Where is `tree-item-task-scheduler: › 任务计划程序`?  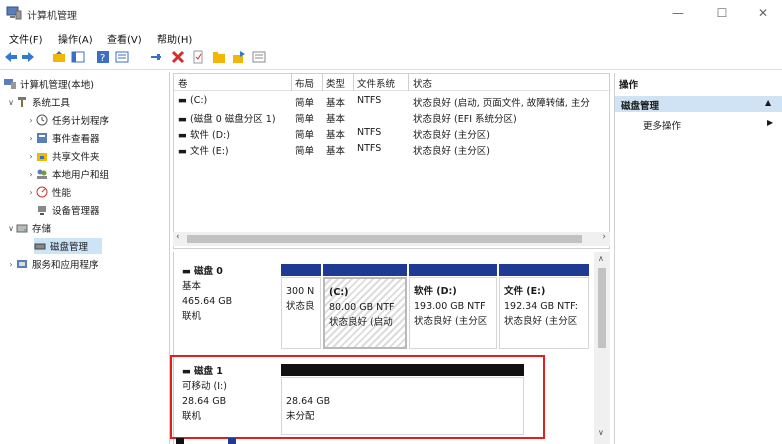
tree-item-task-scheduler: › 任务计划程序 is located at coordinates (67, 120).